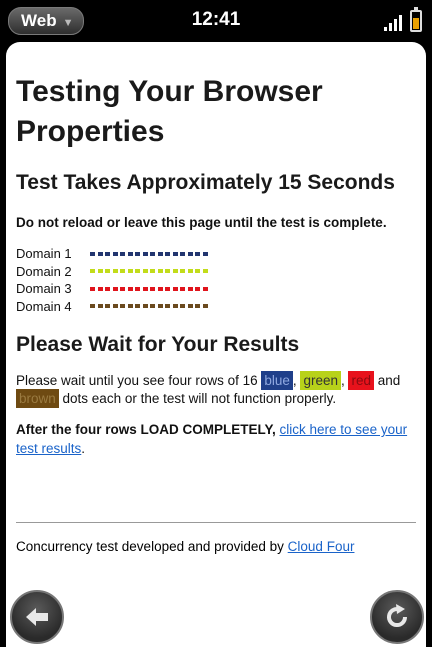 The height and width of the screenshot is (647, 432). Describe the element at coordinates (216, 254) in the screenshot. I see `domain-row: Domain 1` at that location.